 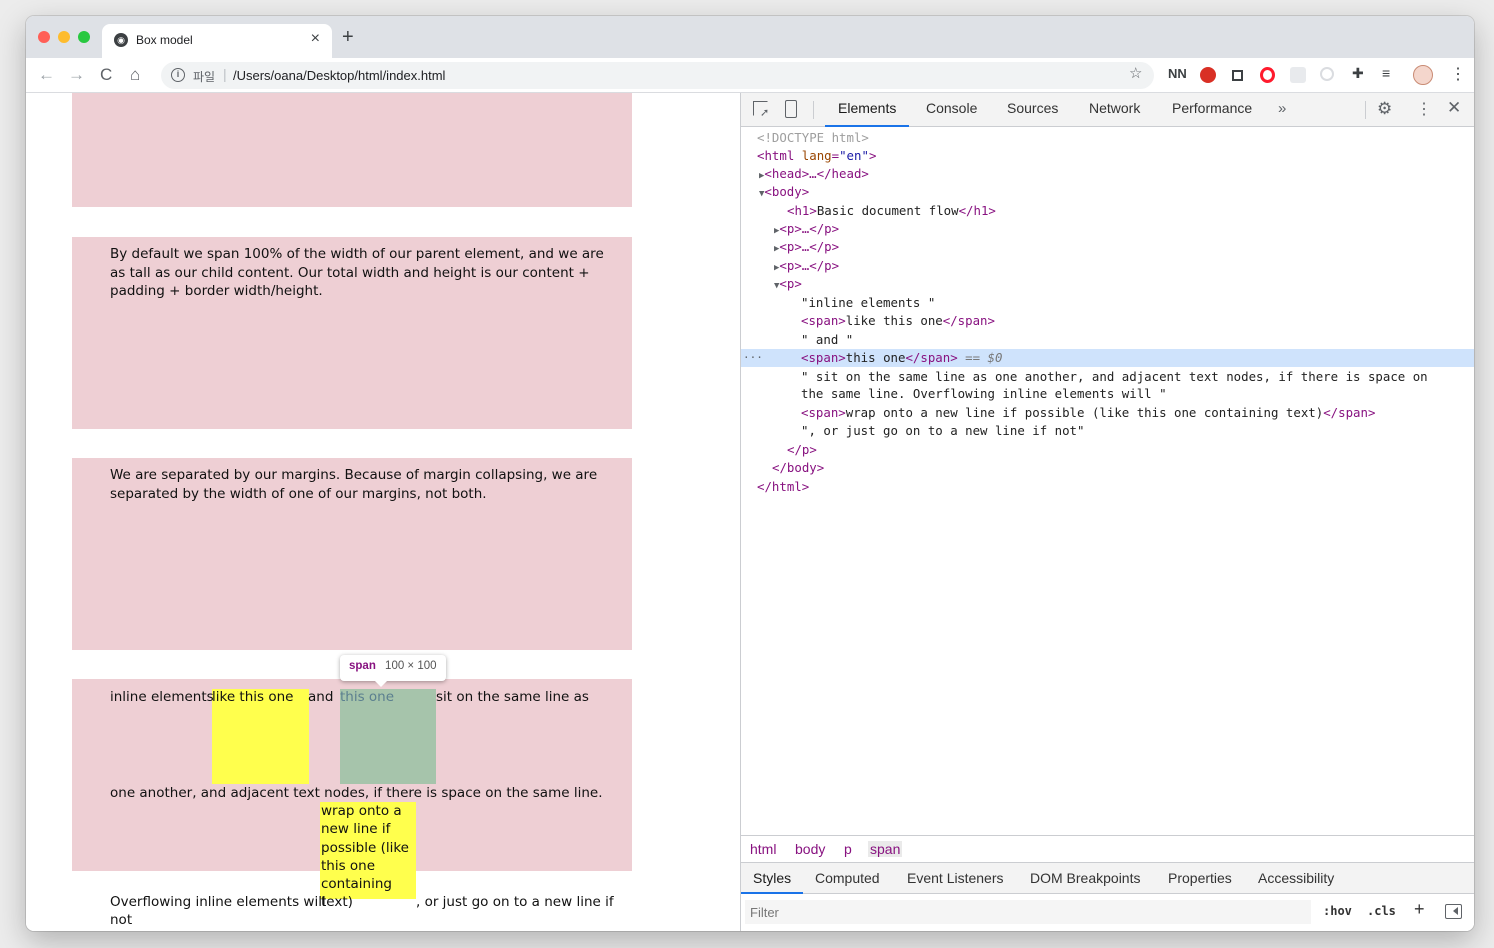 I want to click on dom-node-h1: <h1>Basic document flow</h1>, so click(x=1107, y=211).